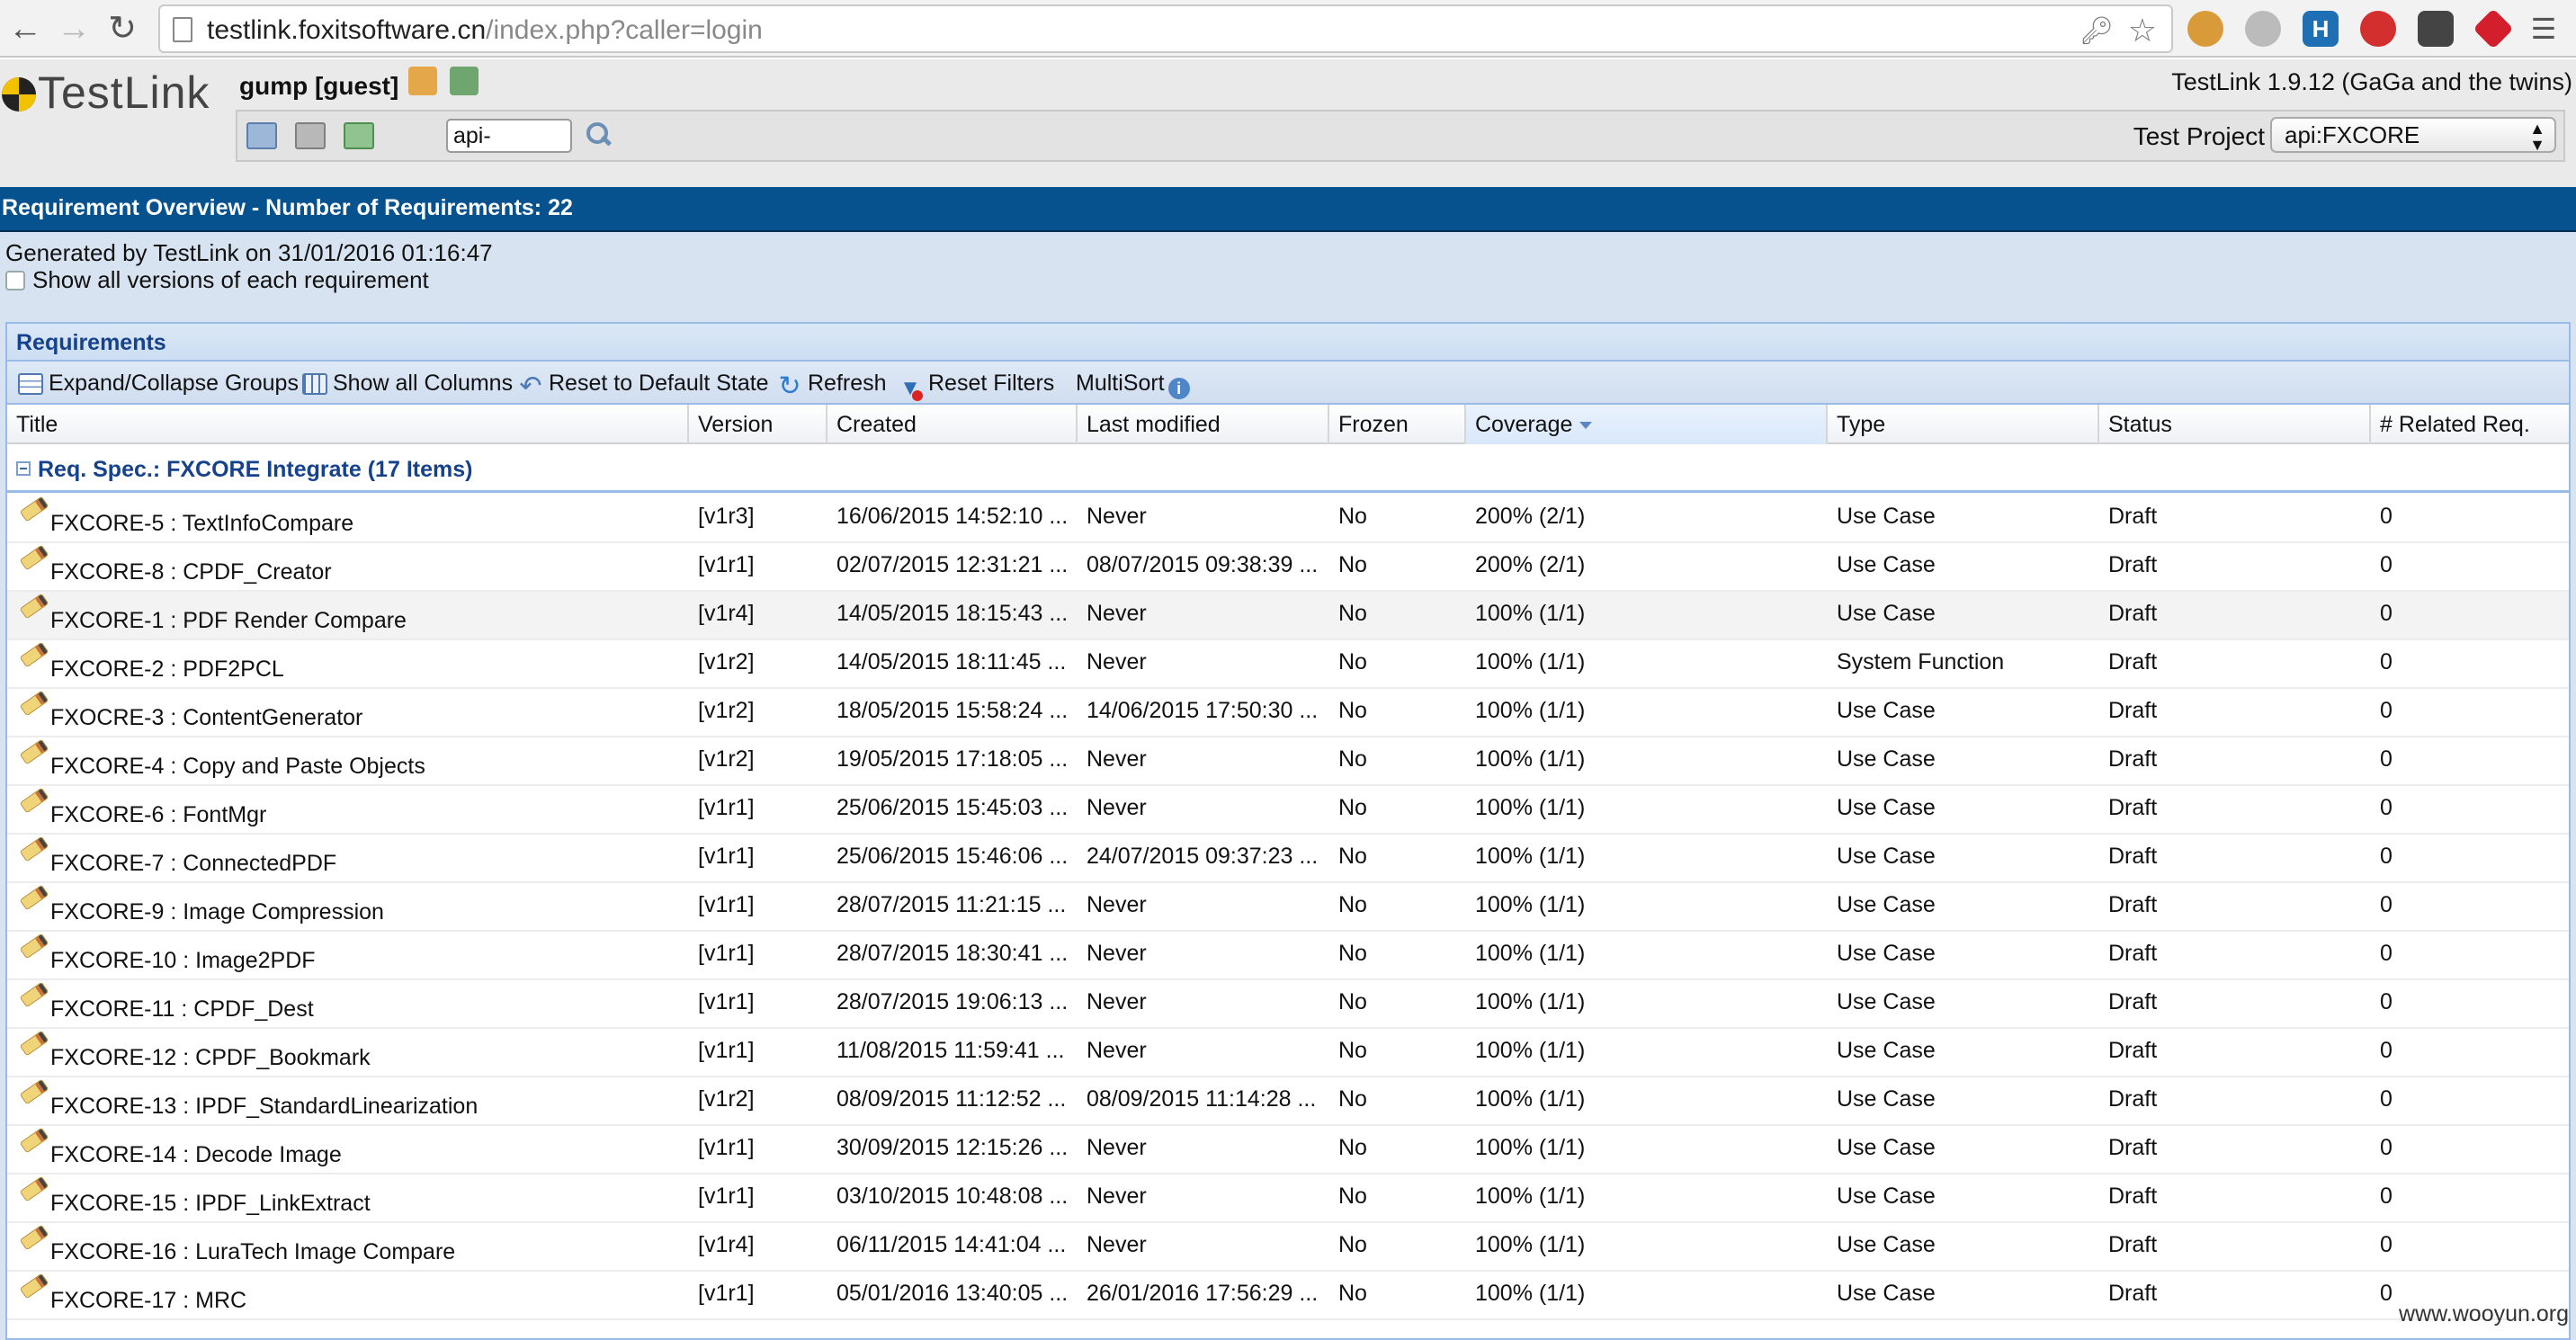 The image size is (2576, 1340). Describe the element at coordinates (193, 864) in the screenshot. I see `cell-title: FXCORE-7 : ConnectedPDF` at that location.